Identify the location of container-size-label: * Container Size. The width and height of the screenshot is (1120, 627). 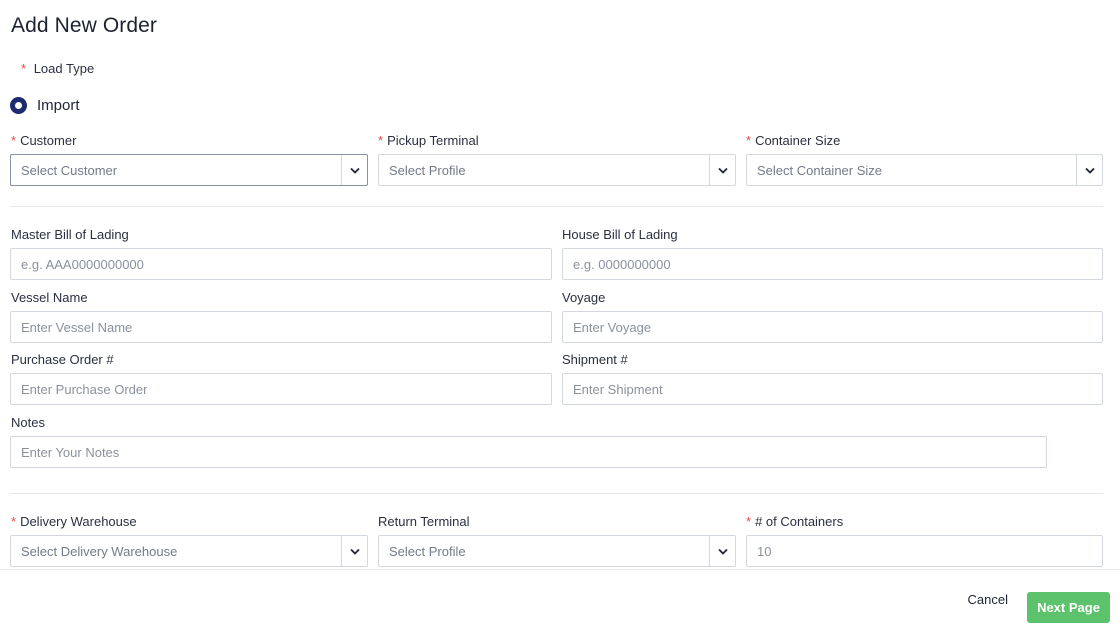
(793, 140).